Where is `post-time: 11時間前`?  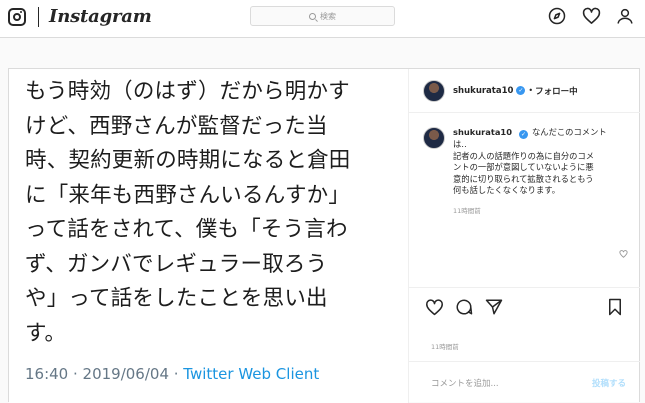
post-time: 11時間前 is located at coordinates (445, 347).